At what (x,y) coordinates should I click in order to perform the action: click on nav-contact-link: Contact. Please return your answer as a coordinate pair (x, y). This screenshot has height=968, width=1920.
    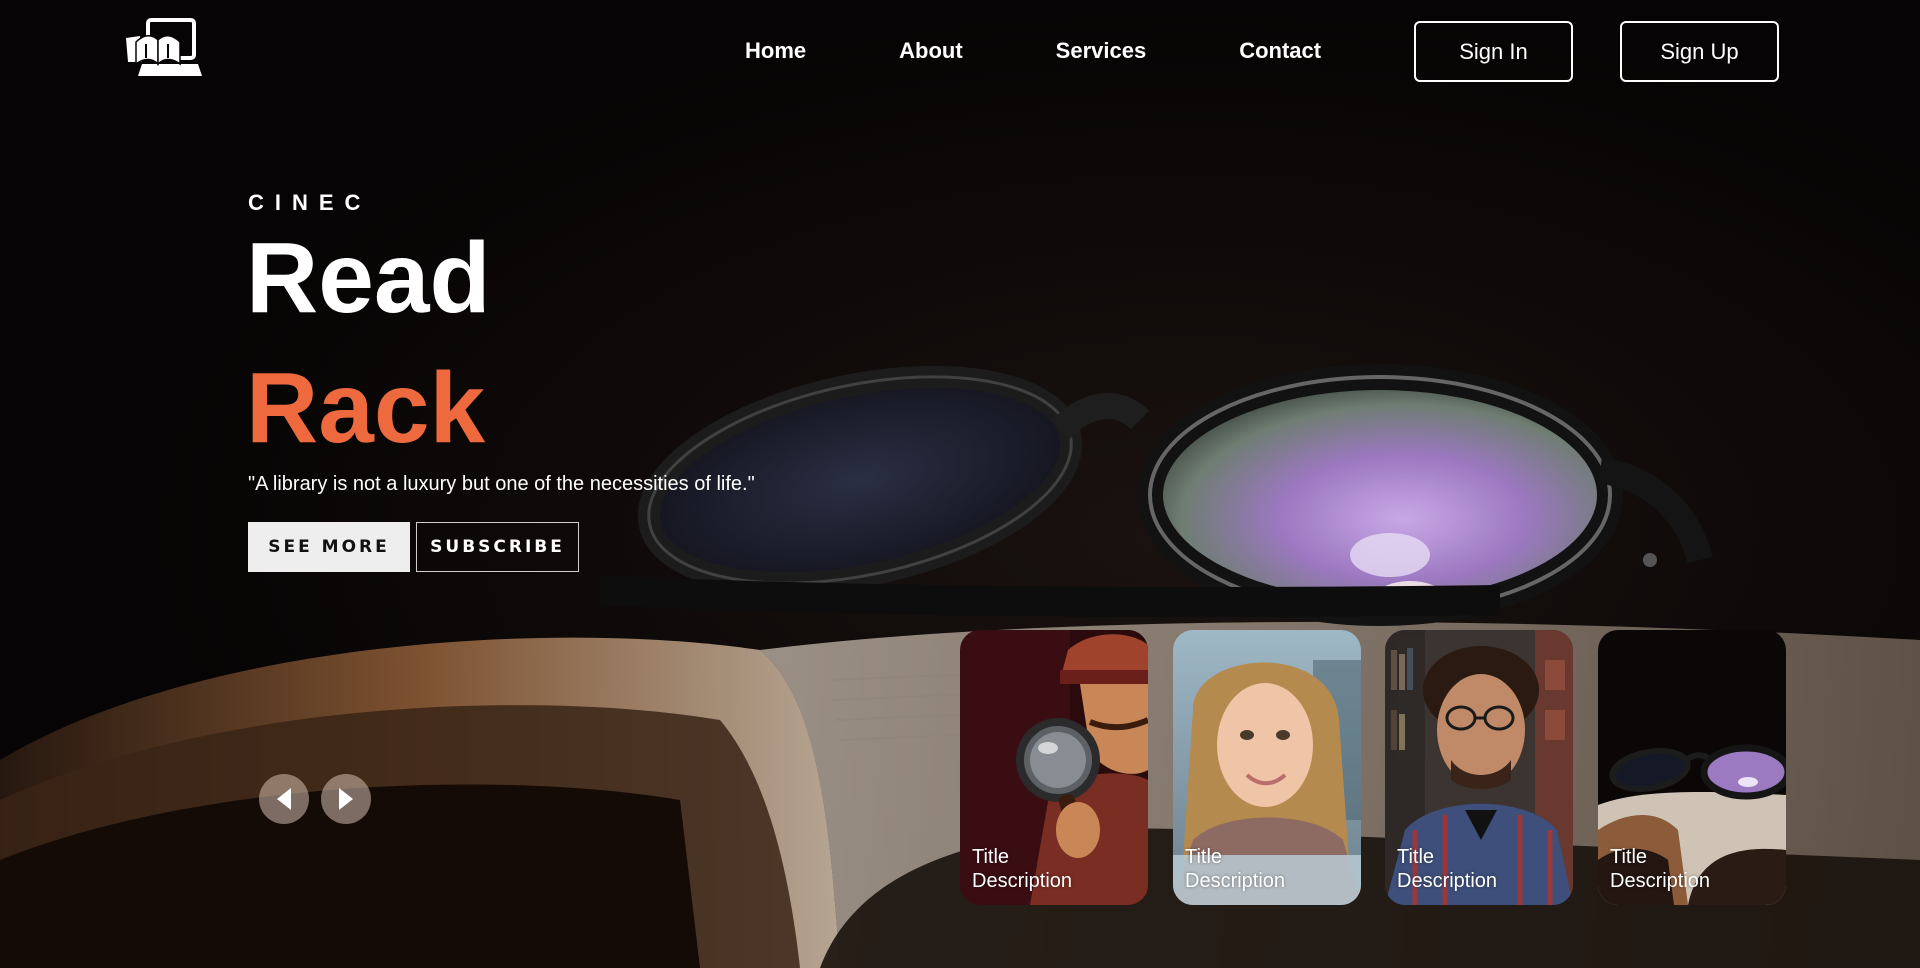
    Looking at the image, I should click on (1280, 51).